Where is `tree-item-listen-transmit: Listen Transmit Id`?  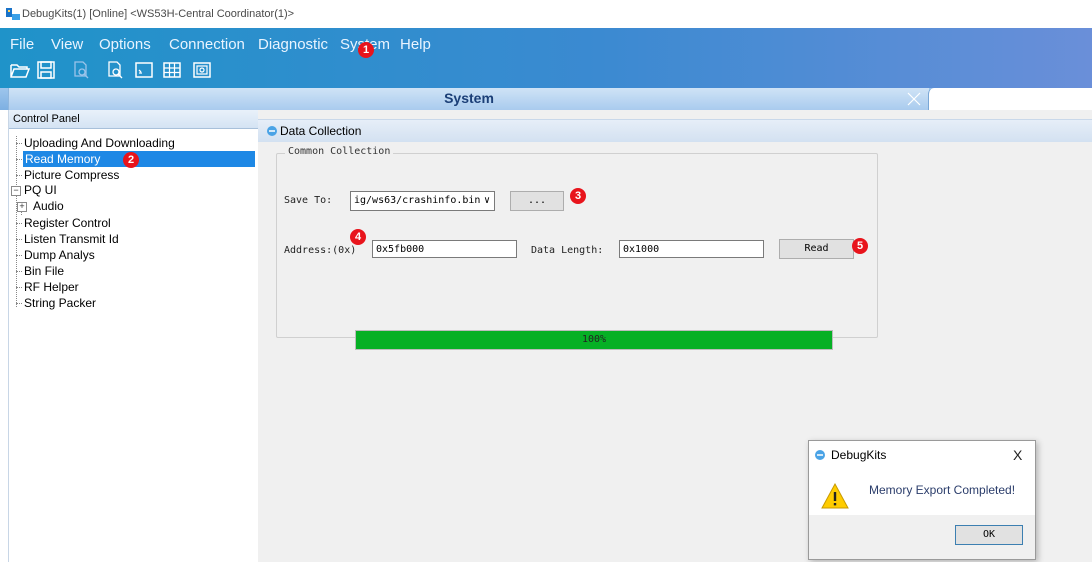
tree-item-listen-transmit: Listen Transmit Id is located at coordinates (71, 239).